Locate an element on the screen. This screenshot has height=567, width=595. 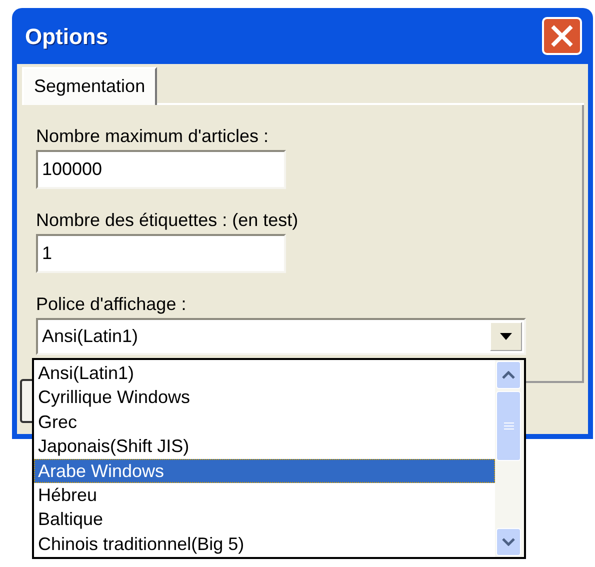
caret-icon is located at coordinates (506, 336).